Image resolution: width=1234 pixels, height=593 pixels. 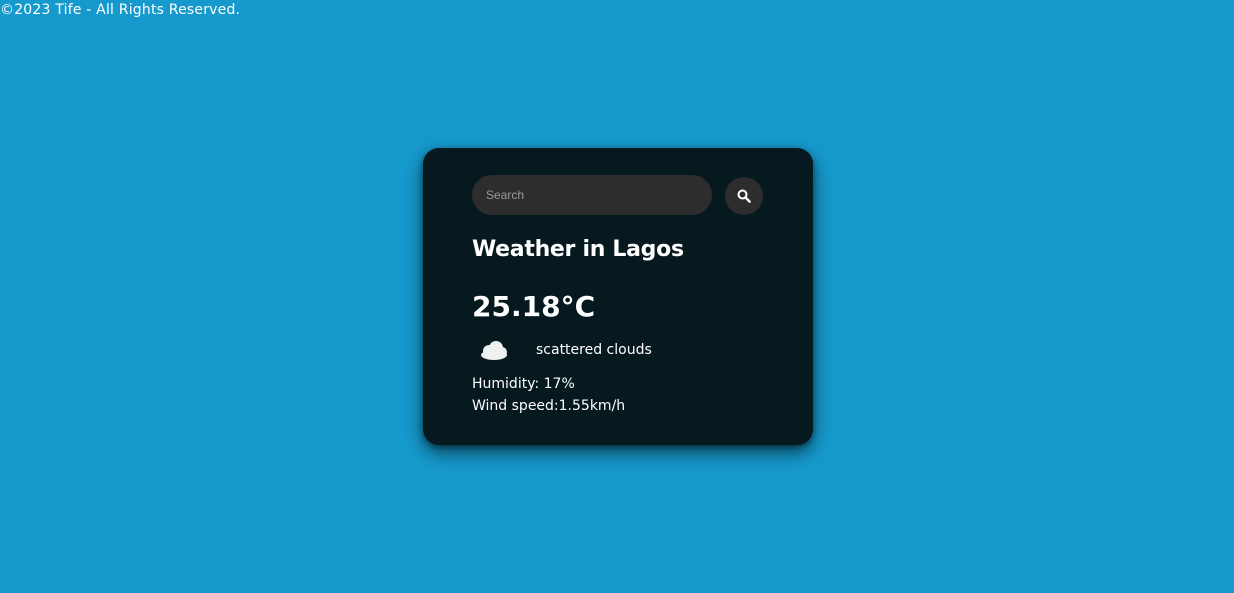 What do you see at coordinates (578, 249) in the screenshot?
I see `weather-title: Weather in Lagos` at bounding box center [578, 249].